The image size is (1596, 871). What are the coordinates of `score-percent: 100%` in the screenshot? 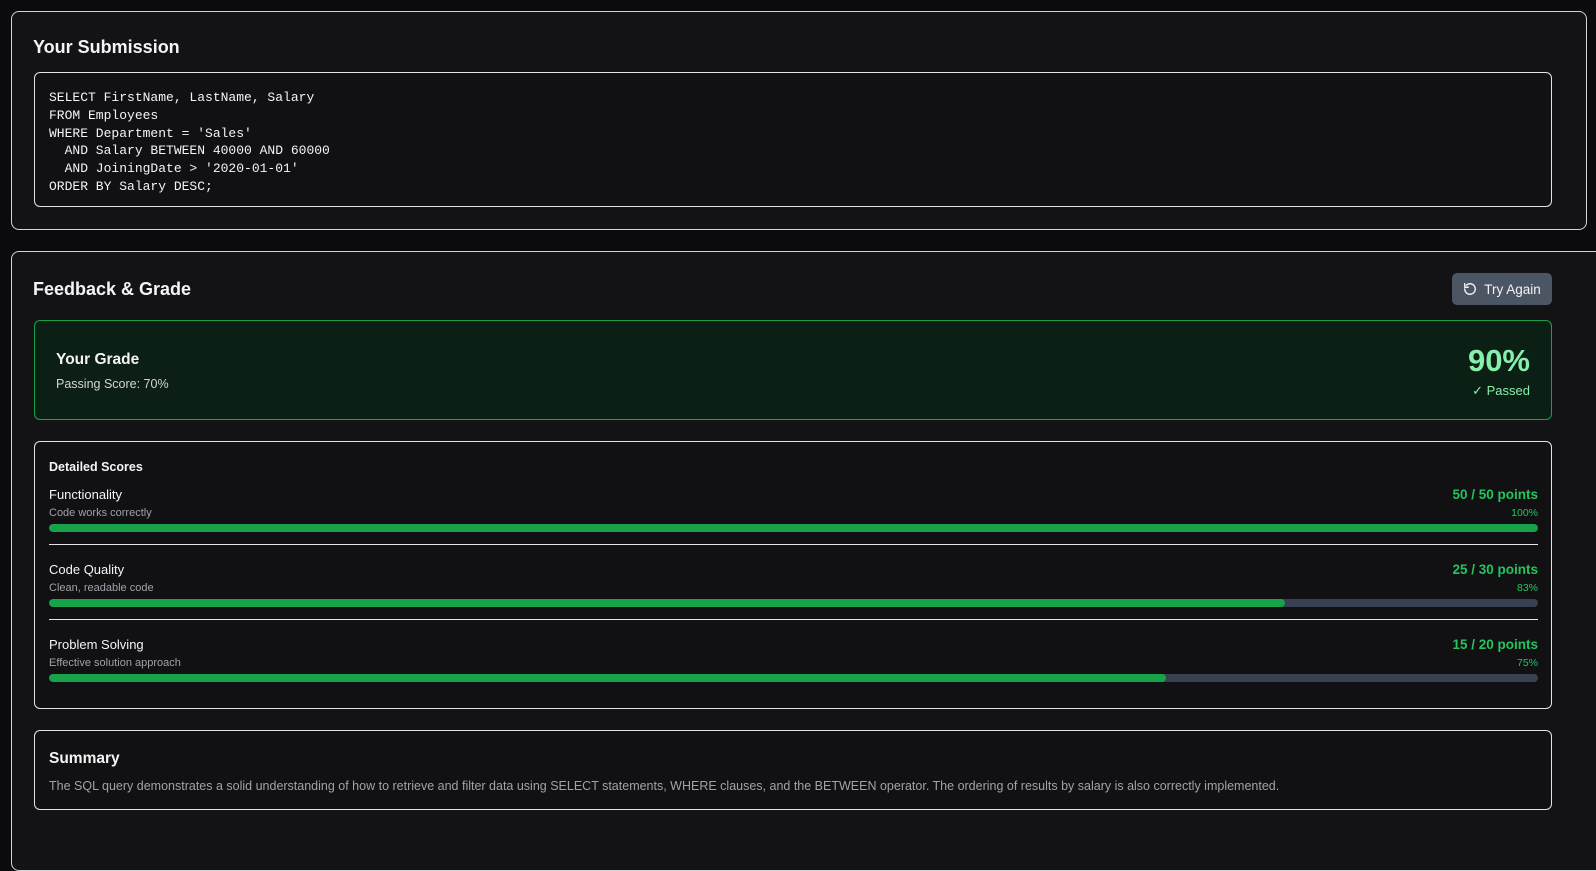 It's located at (1524, 513).